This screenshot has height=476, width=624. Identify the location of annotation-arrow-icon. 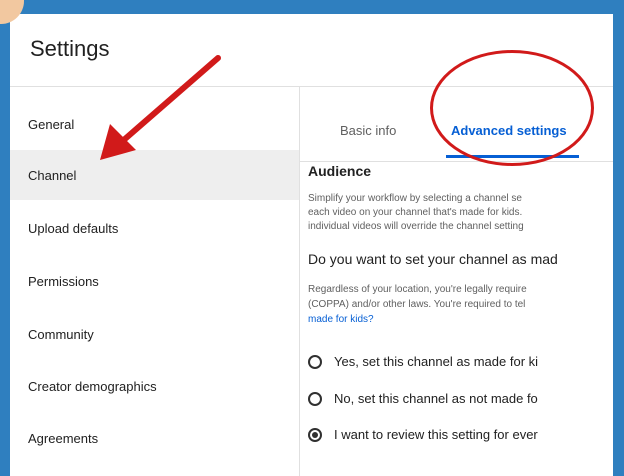
(160, 107).